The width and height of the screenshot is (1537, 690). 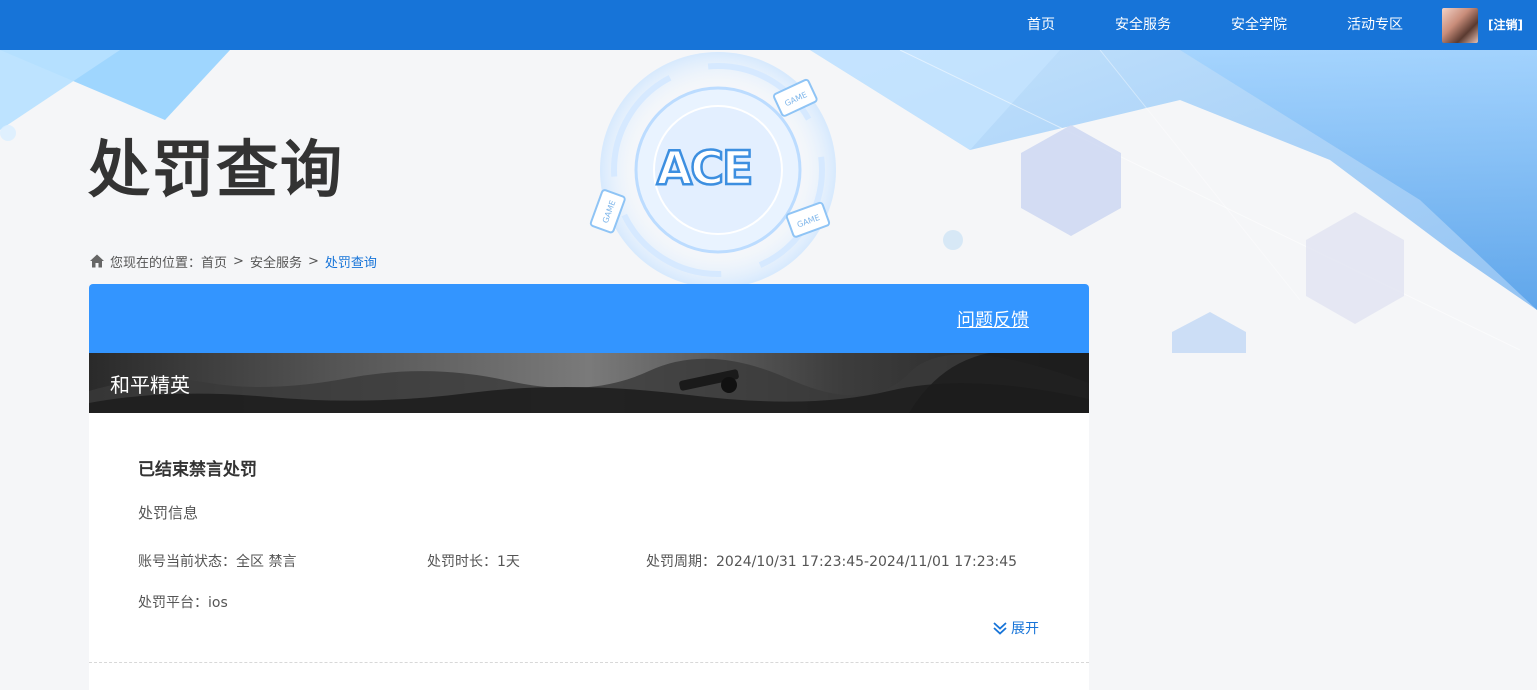 What do you see at coordinates (350, 263) in the screenshot?
I see `breadcrumb-current: 处罚查询` at bounding box center [350, 263].